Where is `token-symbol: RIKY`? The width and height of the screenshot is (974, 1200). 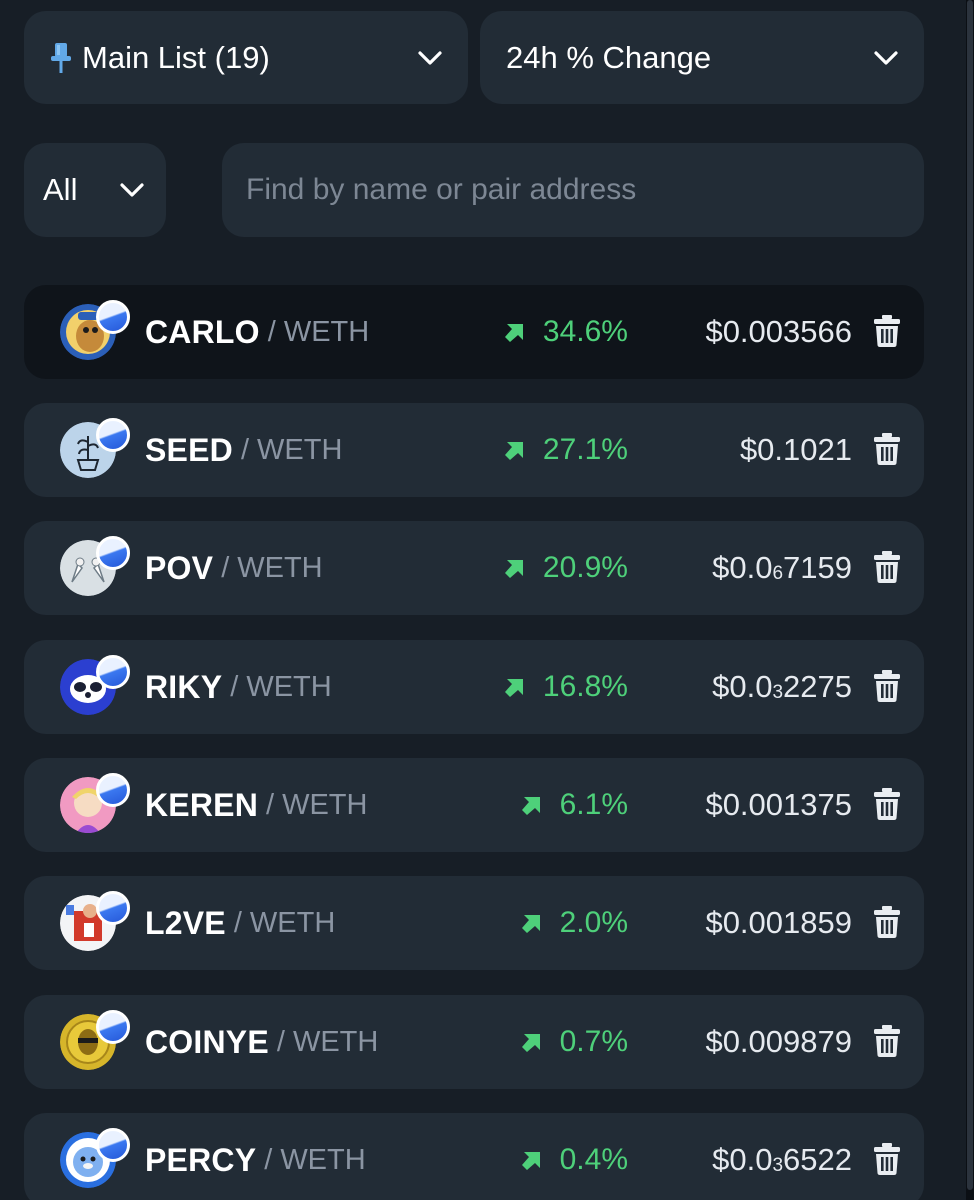
token-symbol: RIKY is located at coordinates (184, 686).